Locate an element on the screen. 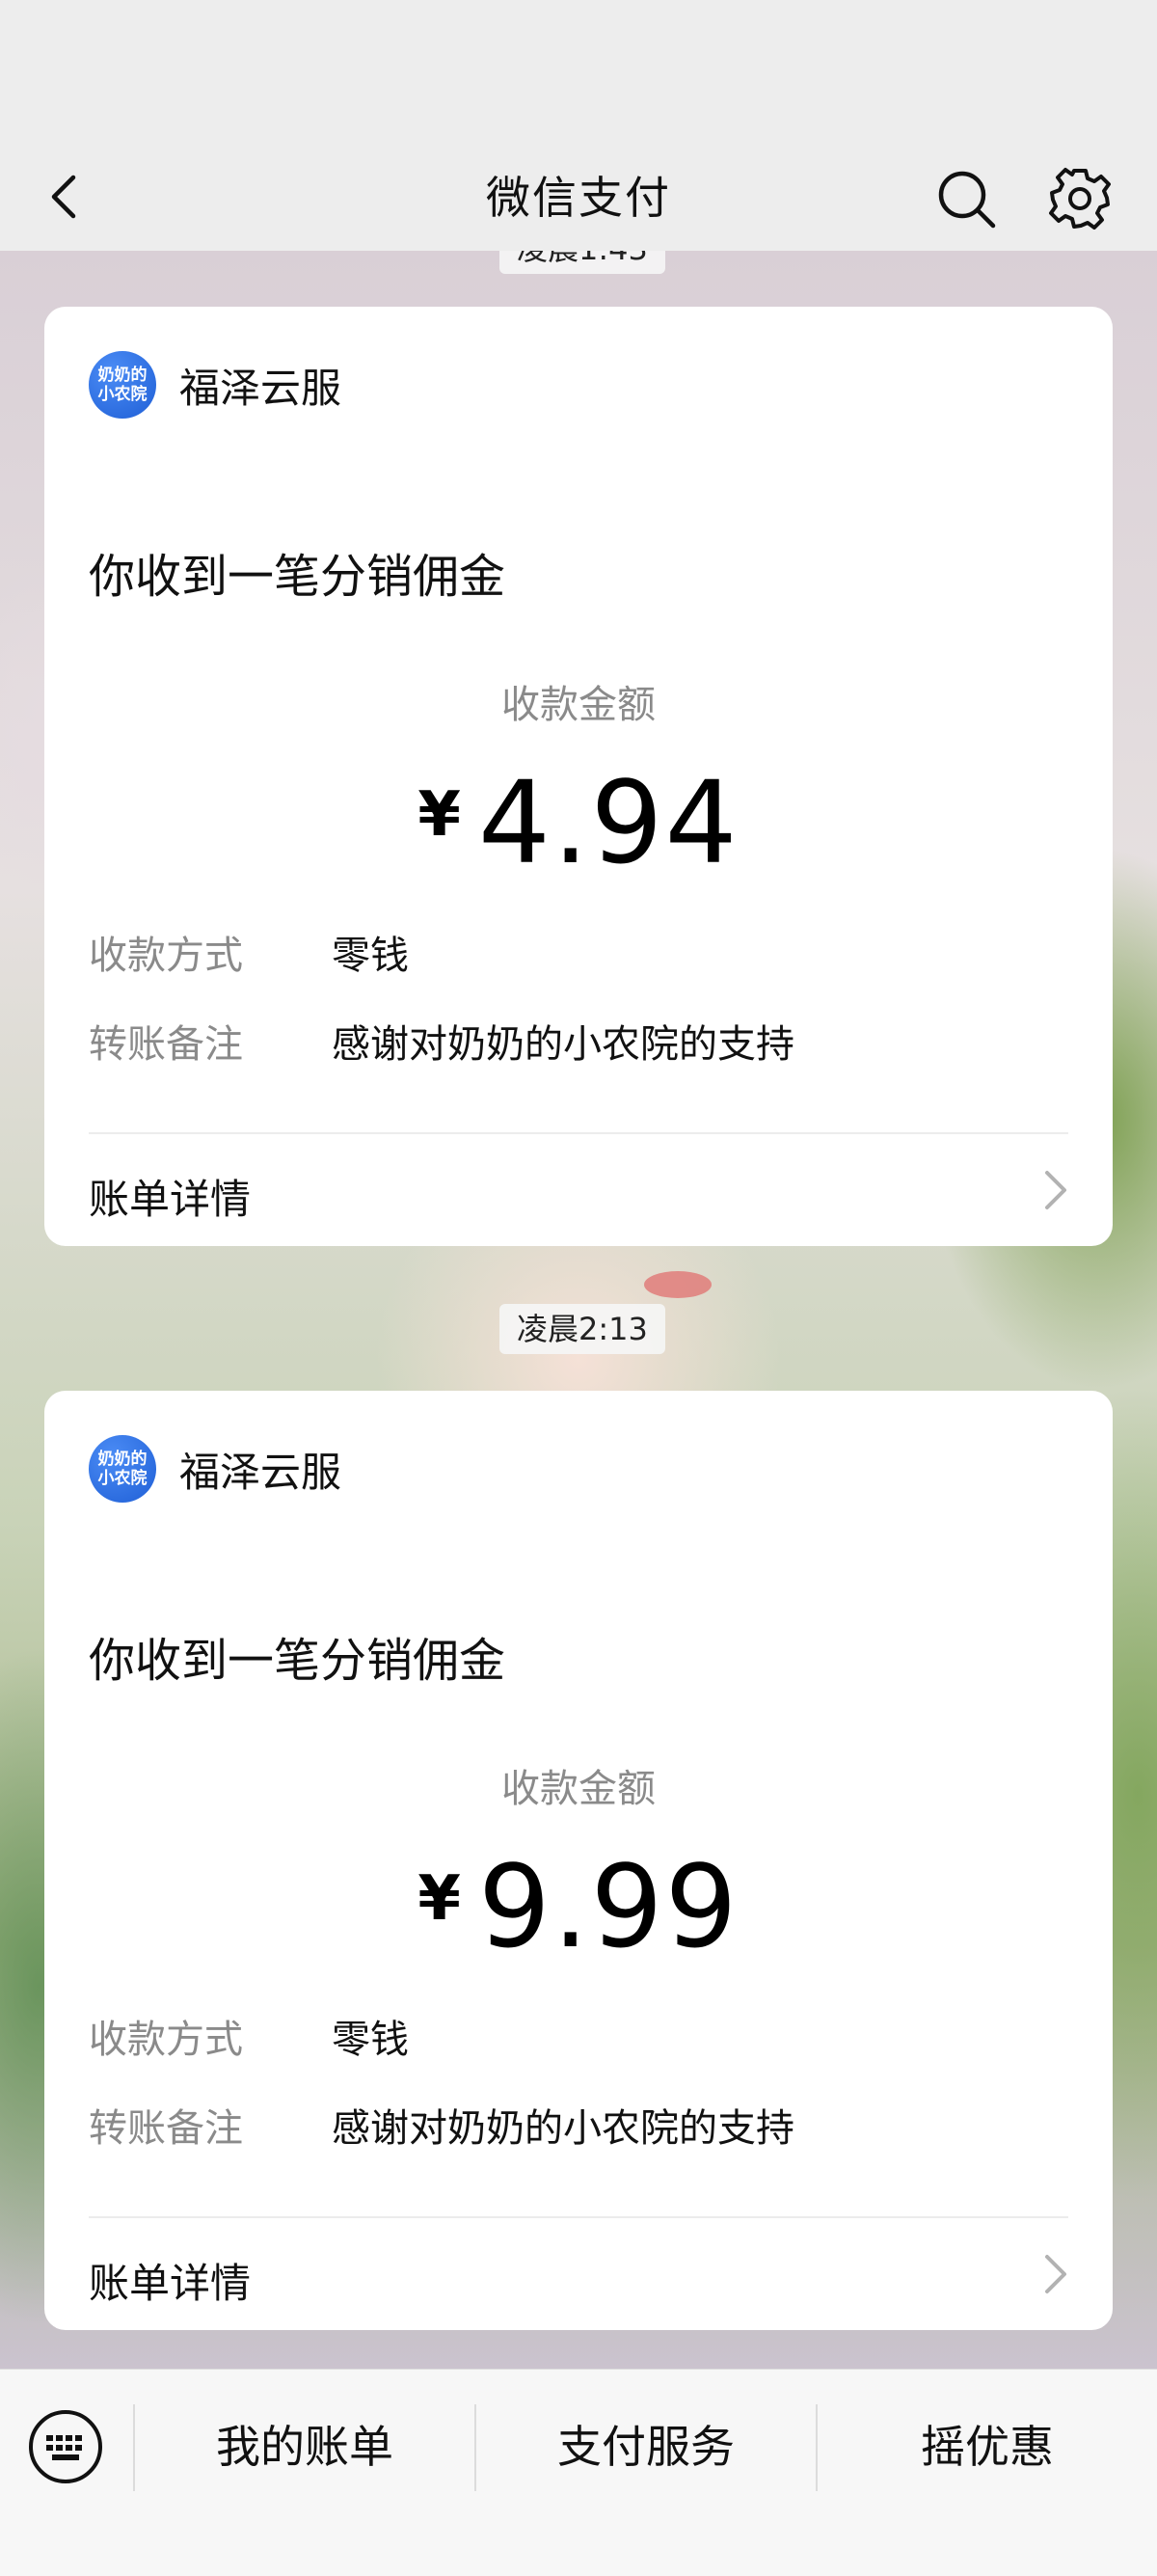 Image resolution: width=1157 pixels, height=2576 pixels. wallpaper-detail is located at coordinates (678, 1284).